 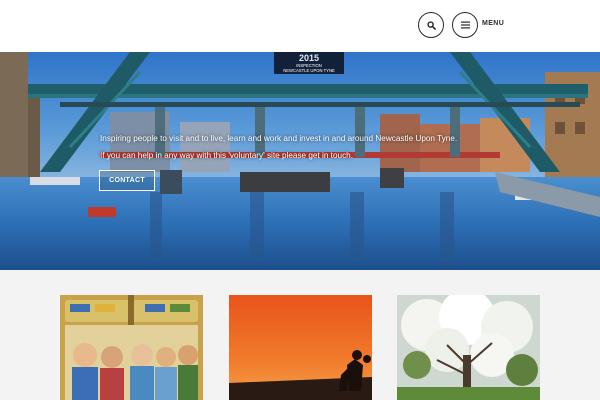 I want to click on mural-painting, so click(x=131, y=347).